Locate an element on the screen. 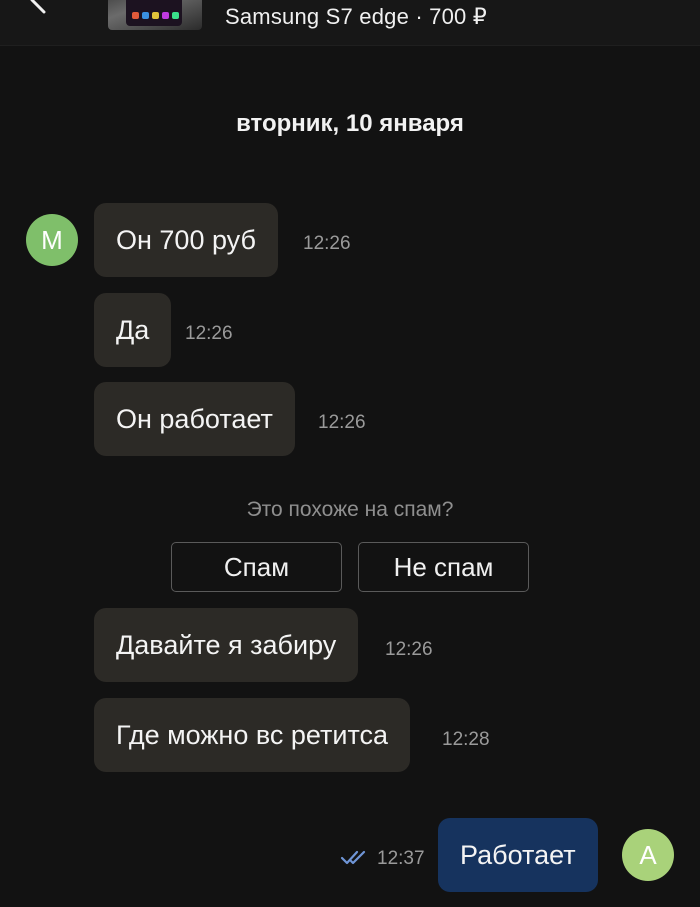  message-bubble: Давайте я забиру is located at coordinates (226, 645).